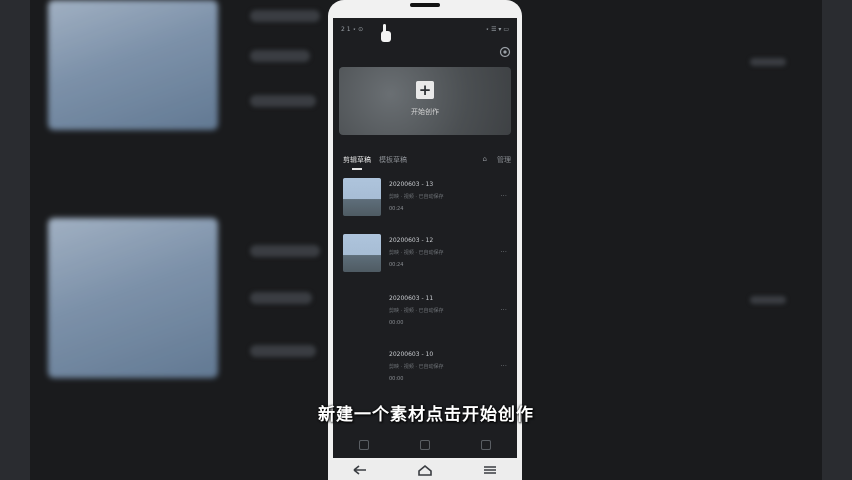 Image resolution: width=852 pixels, height=480 pixels. What do you see at coordinates (360, 470) in the screenshot?
I see `back-icon` at bounding box center [360, 470].